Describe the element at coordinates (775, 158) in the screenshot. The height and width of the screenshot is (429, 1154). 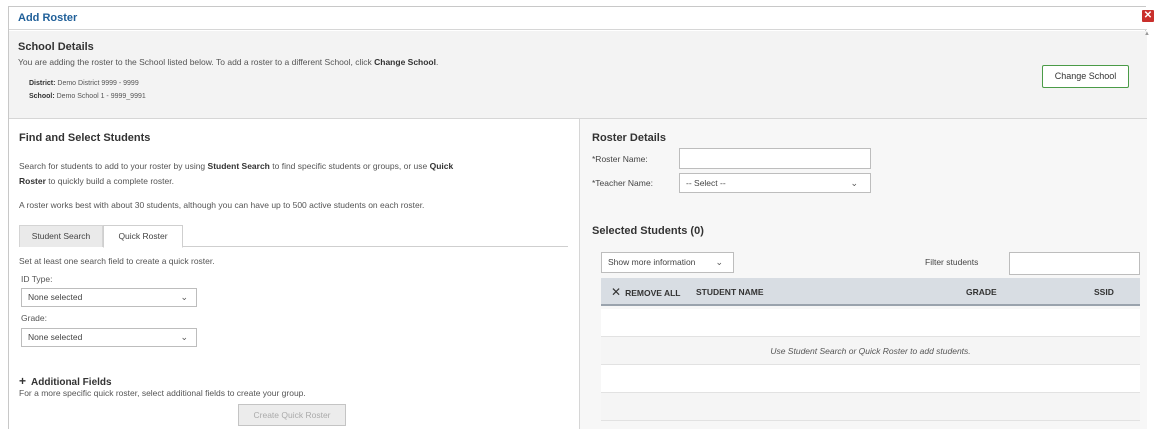
I see `roster-name-input` at that location.